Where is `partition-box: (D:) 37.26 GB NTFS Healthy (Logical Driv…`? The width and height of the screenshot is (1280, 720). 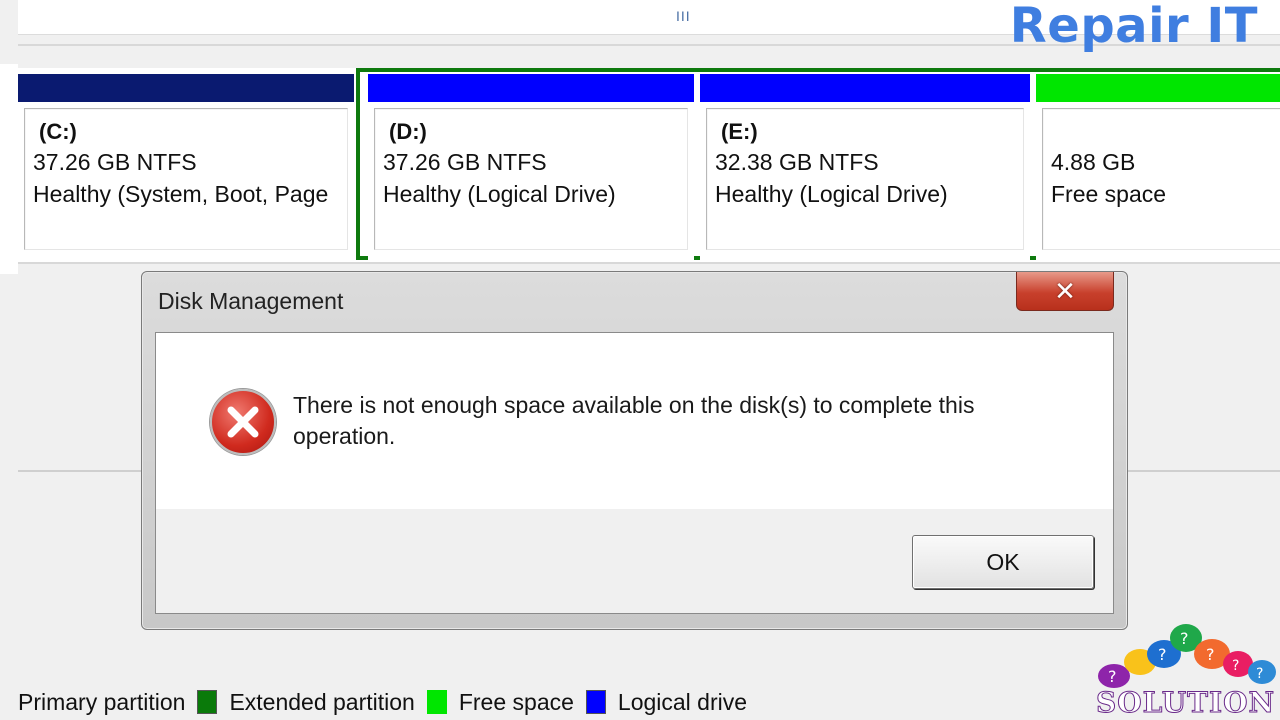 partition-box: (D:) 37.26 GB NTFS Healthy (Logical Driv… is located at coordinates (531, 179).